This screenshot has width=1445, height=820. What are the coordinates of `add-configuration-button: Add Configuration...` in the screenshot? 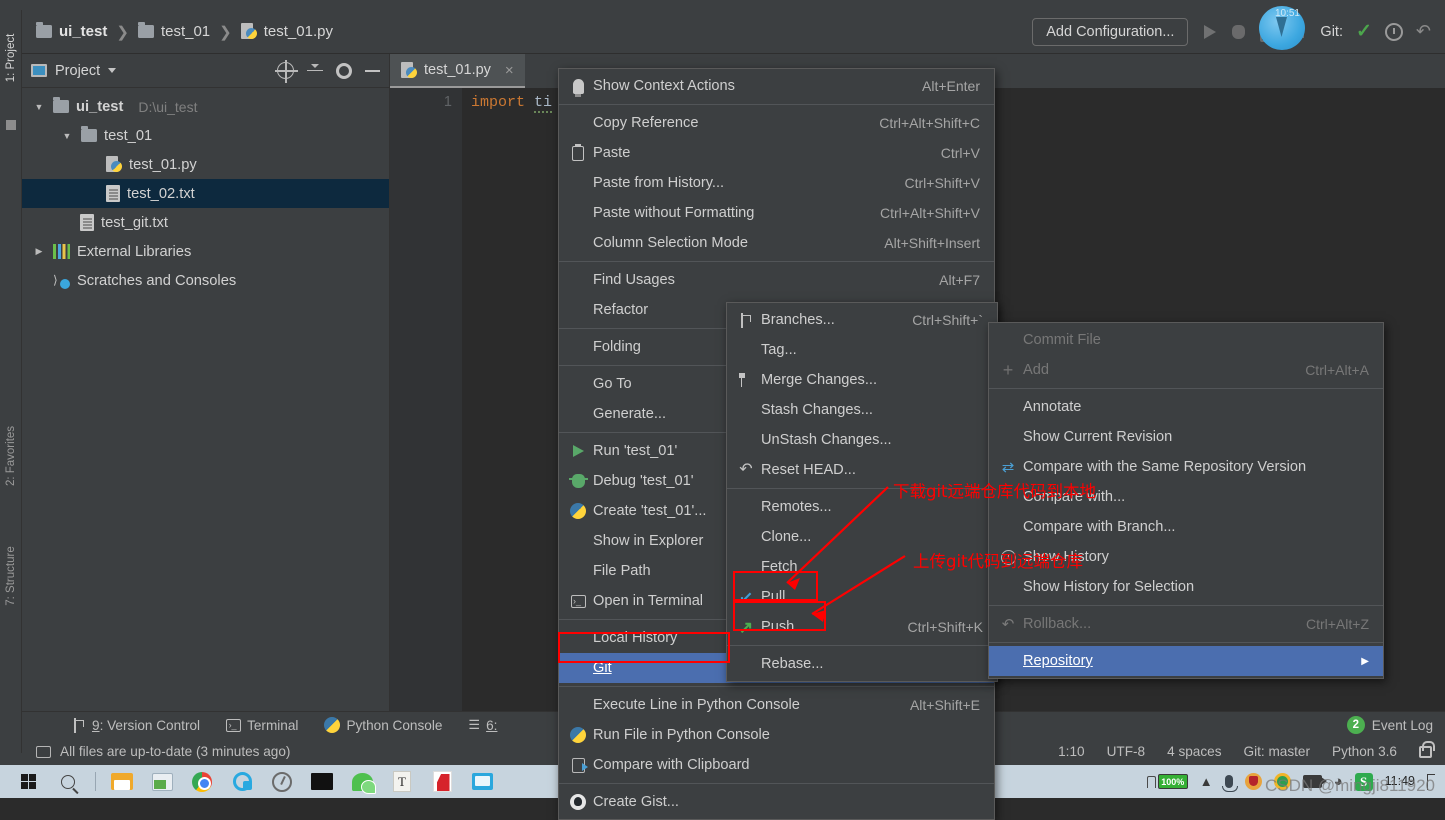 It's located at (1110, 31).